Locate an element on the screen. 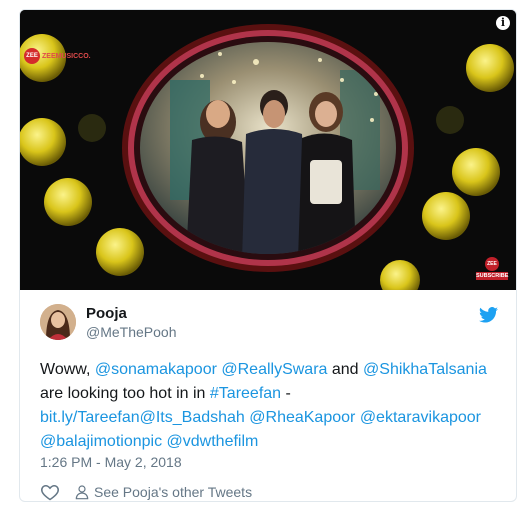  user-handle: @MeThePooh is located at coordinates (131, 332).